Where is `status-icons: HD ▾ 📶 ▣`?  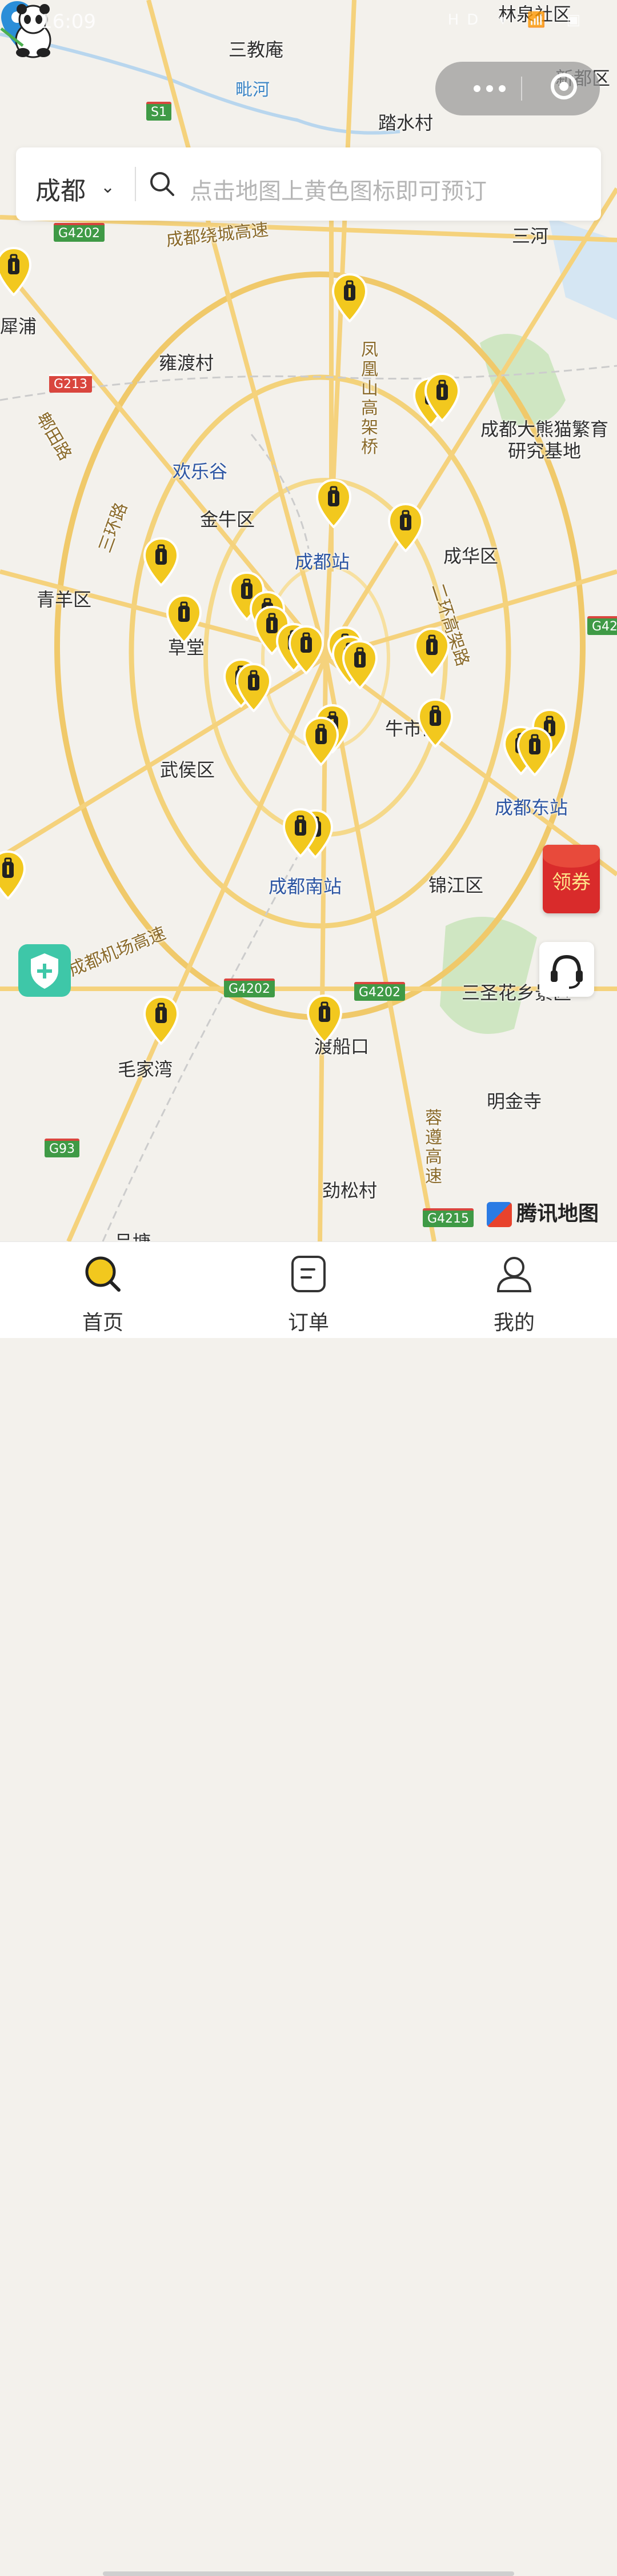 status-icons: HD ▾ 📶 ▣ is located at coordinates (517, 20).